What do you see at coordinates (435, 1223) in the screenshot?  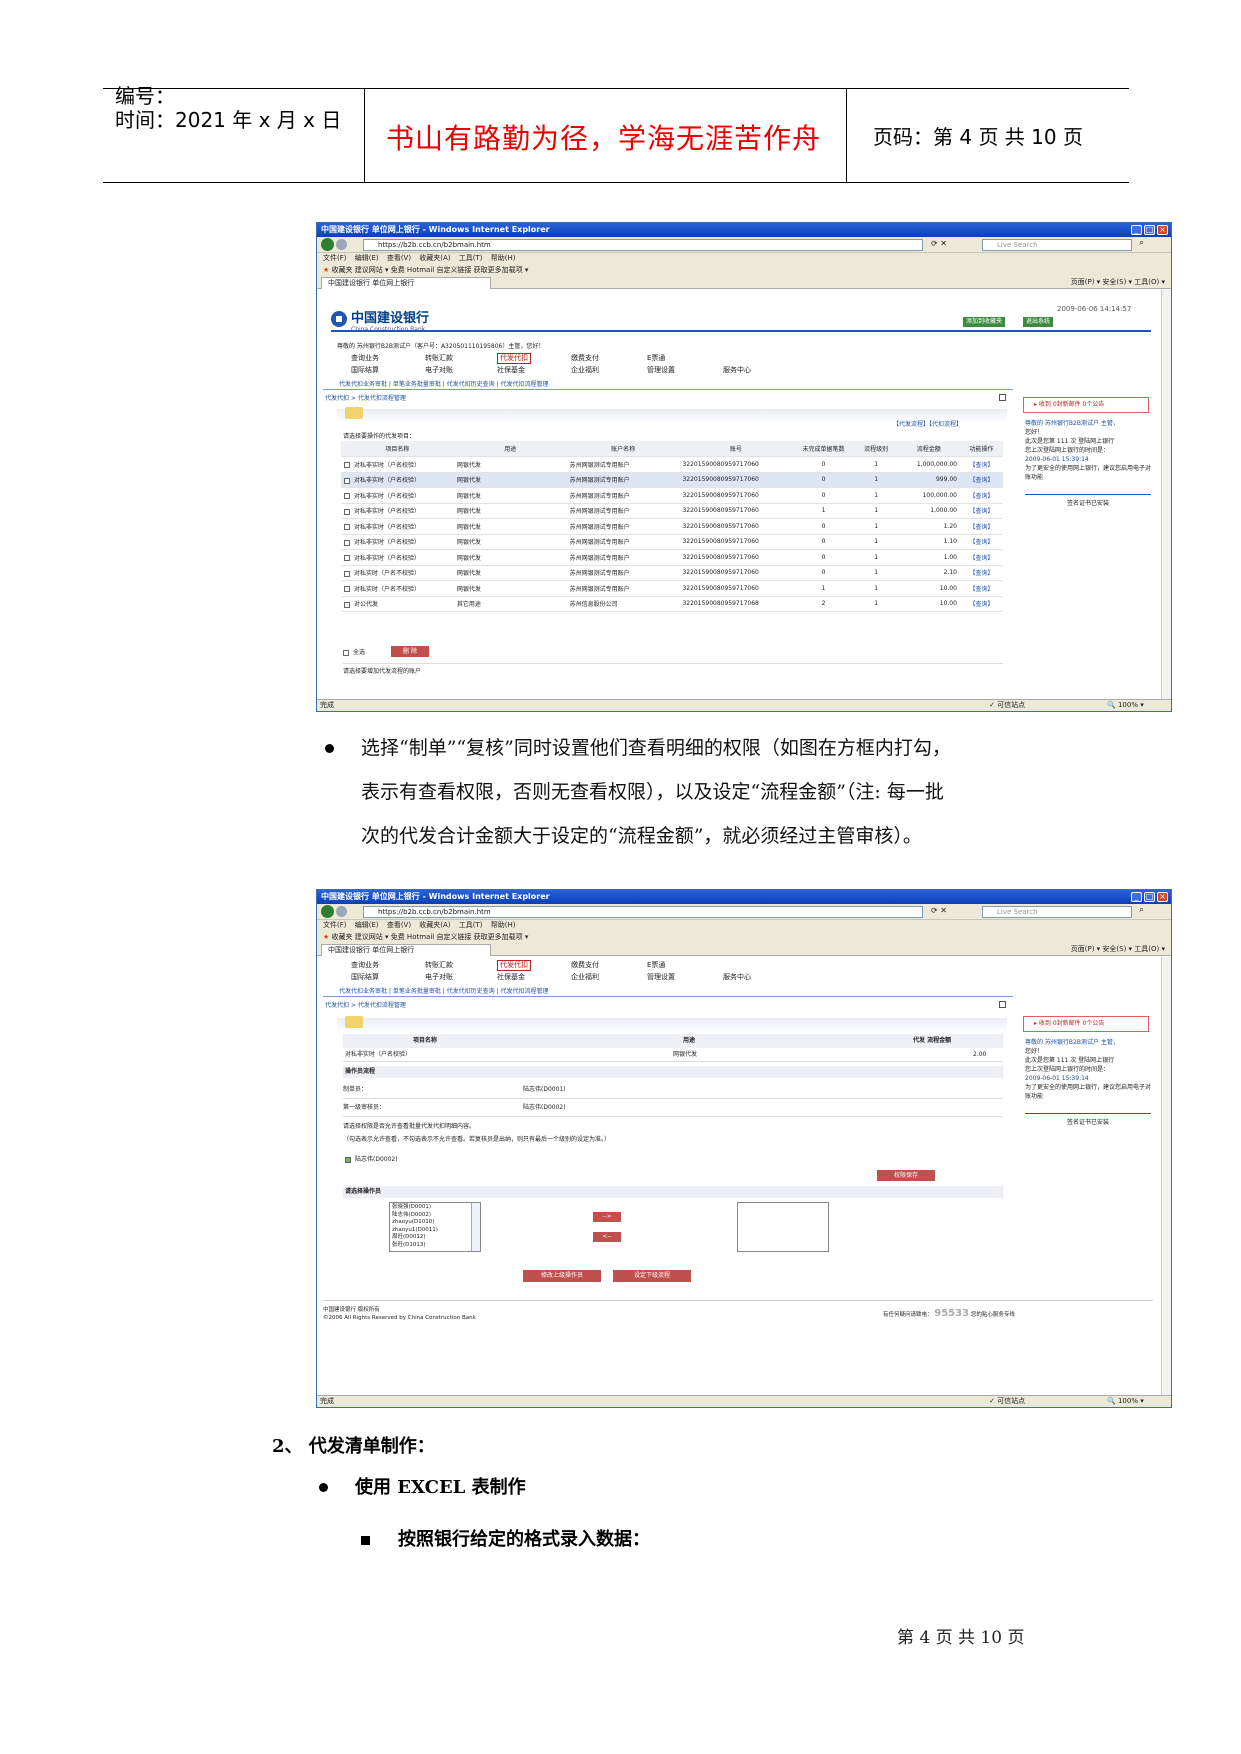 I see `list-item: zhaoyu(D1010)` at bounding box center [435, 1223].